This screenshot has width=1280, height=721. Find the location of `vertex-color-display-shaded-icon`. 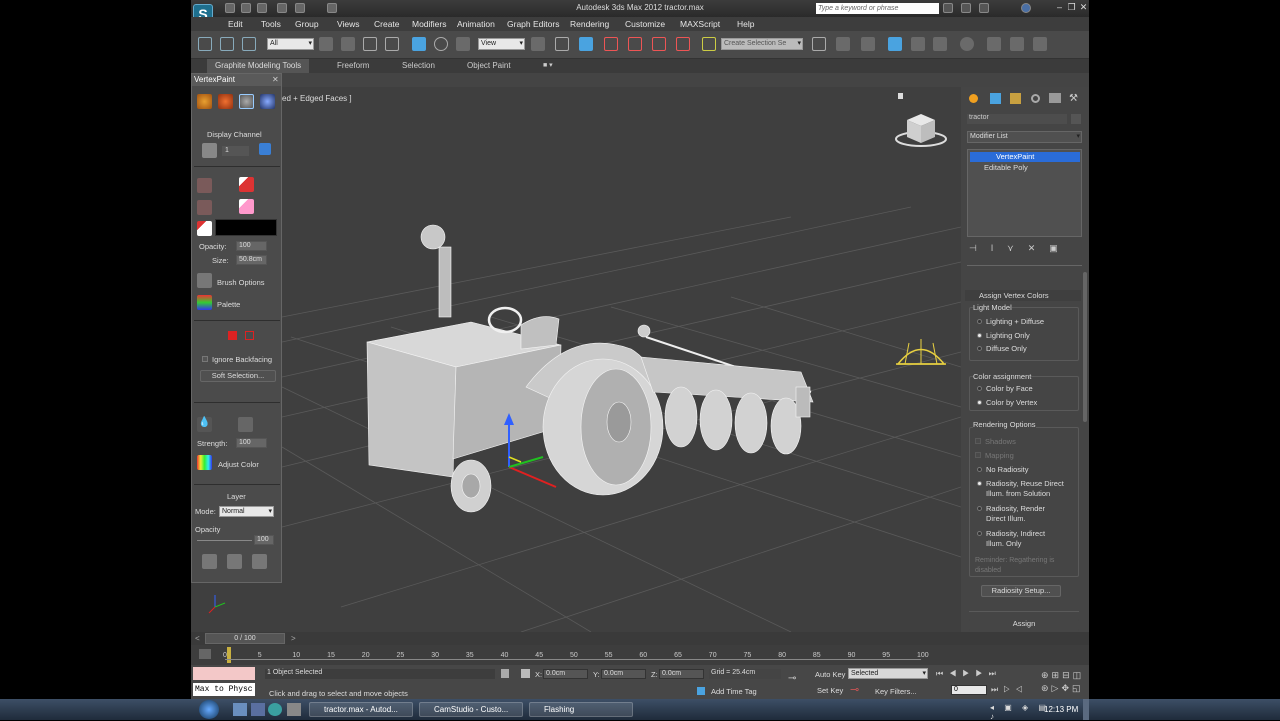

vertex-color-display-shaded-icon is located at coordinates (204, 101).